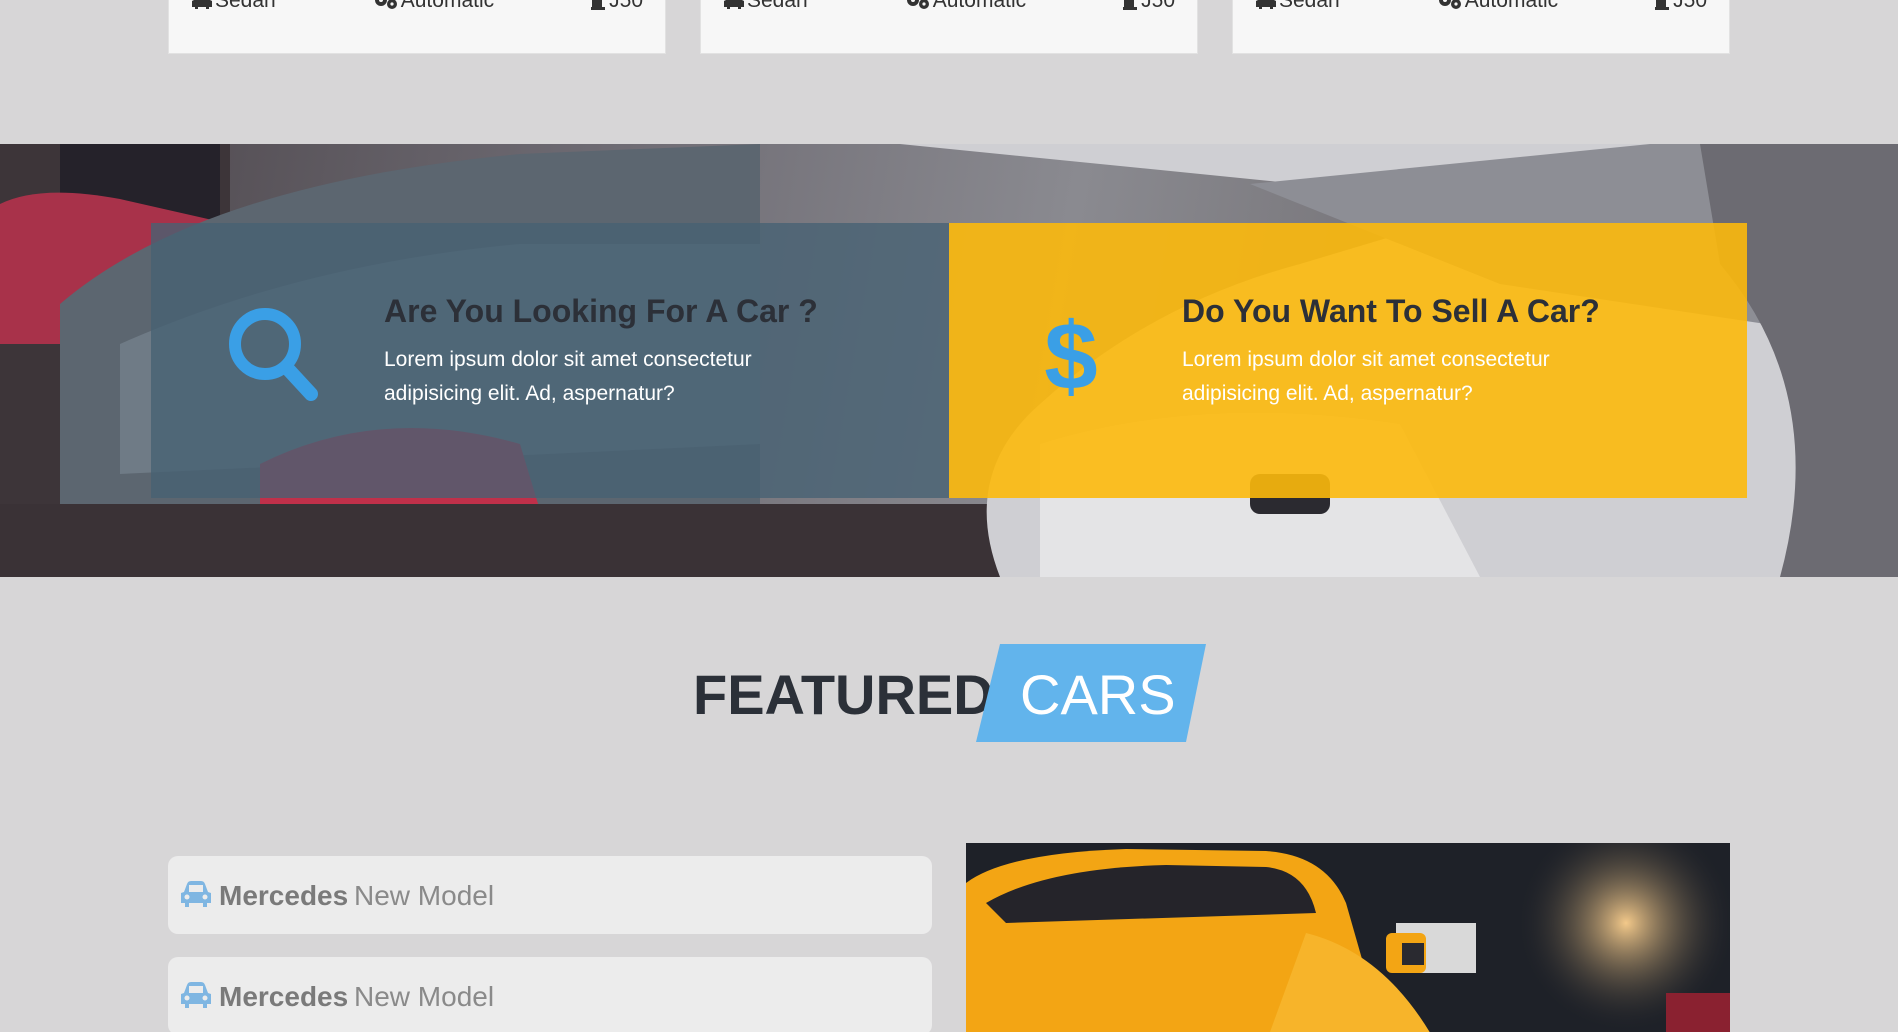 The image size is (1898, 1032). What do you see at coordinates (1391, 311) in the screenshot?
I see `sell-title: Do You Want To Sell A Car?` at bounding box center [1391, 311].